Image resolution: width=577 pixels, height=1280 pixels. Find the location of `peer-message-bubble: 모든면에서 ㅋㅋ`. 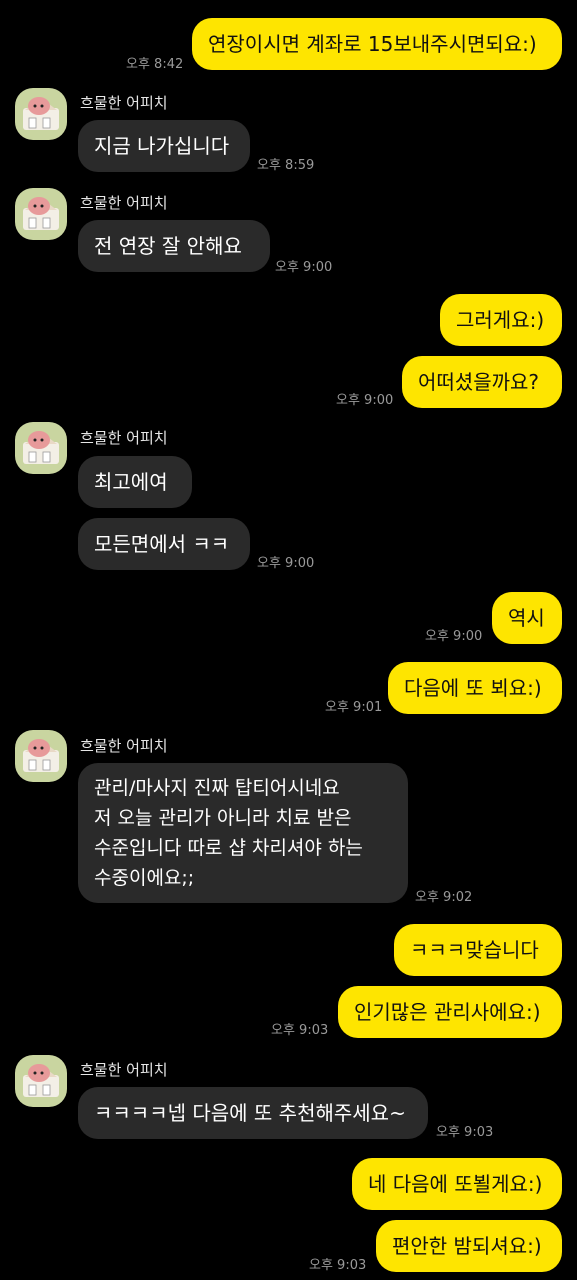

peer-message-bubble: 모든면에서 ㅋㅋ is located at coordinates (164, 544).